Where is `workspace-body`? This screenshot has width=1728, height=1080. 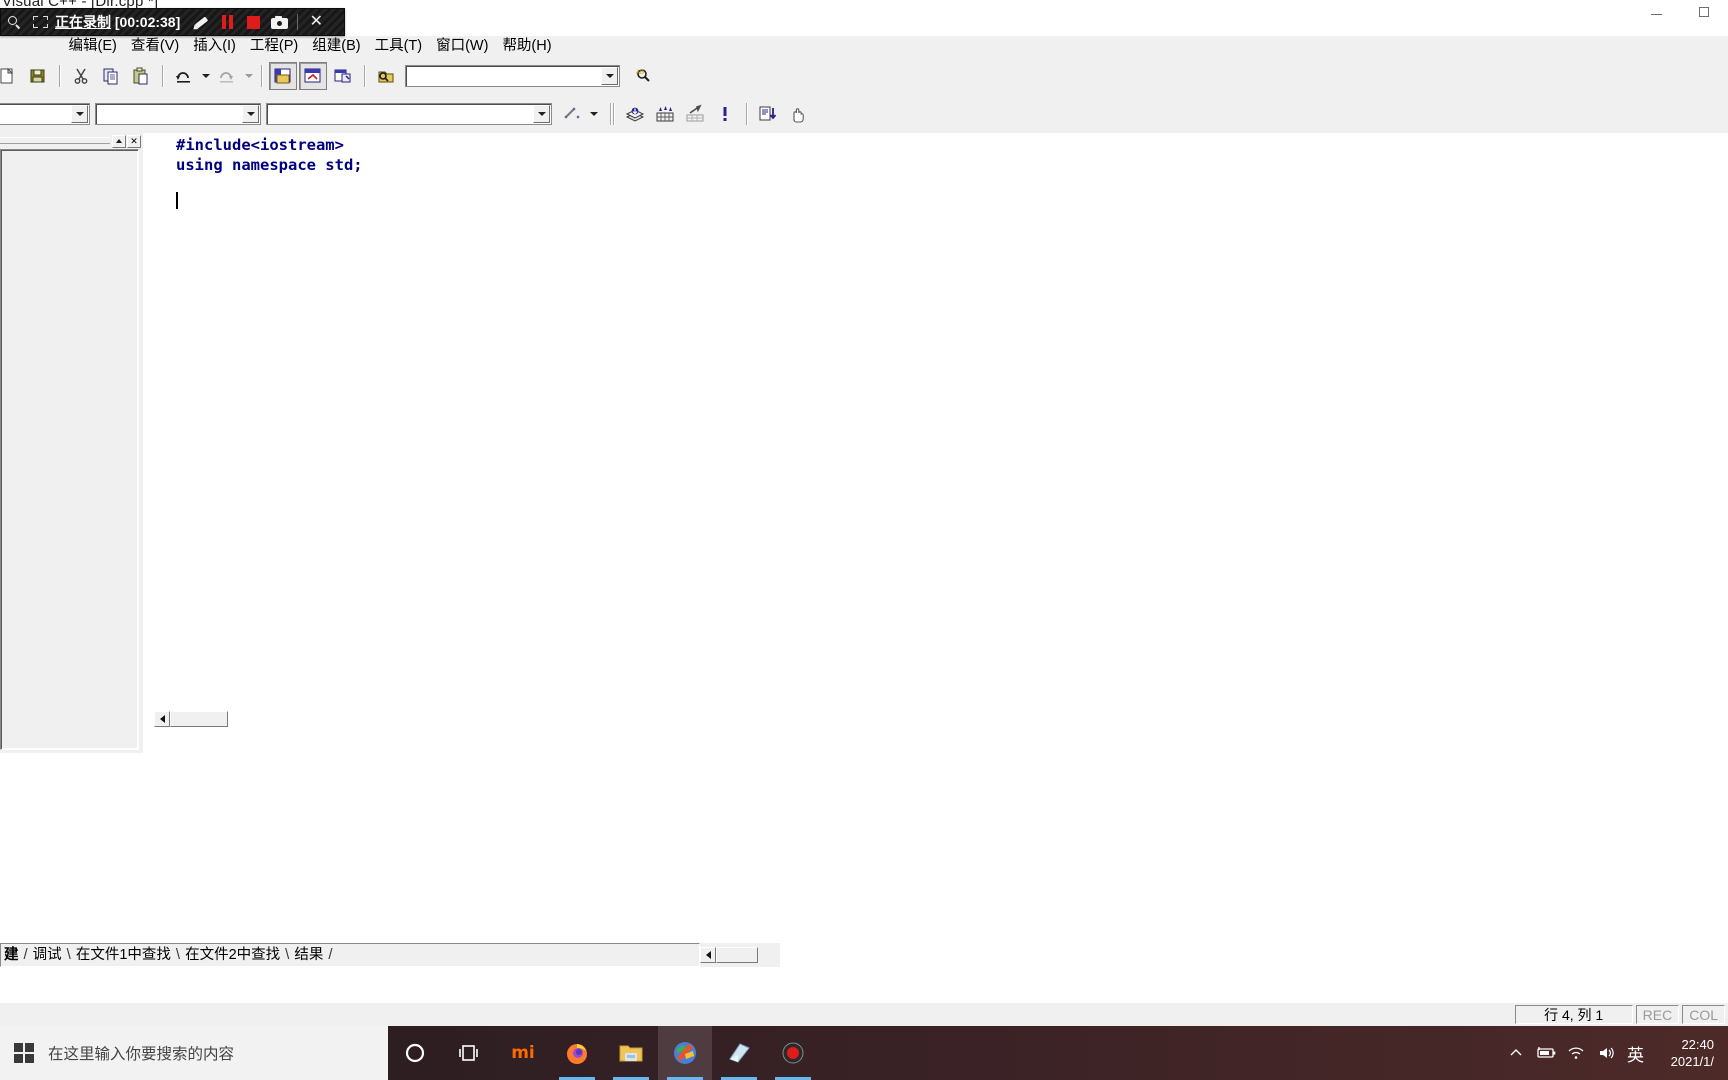
workspace-body is located at coordinates (69, 449).